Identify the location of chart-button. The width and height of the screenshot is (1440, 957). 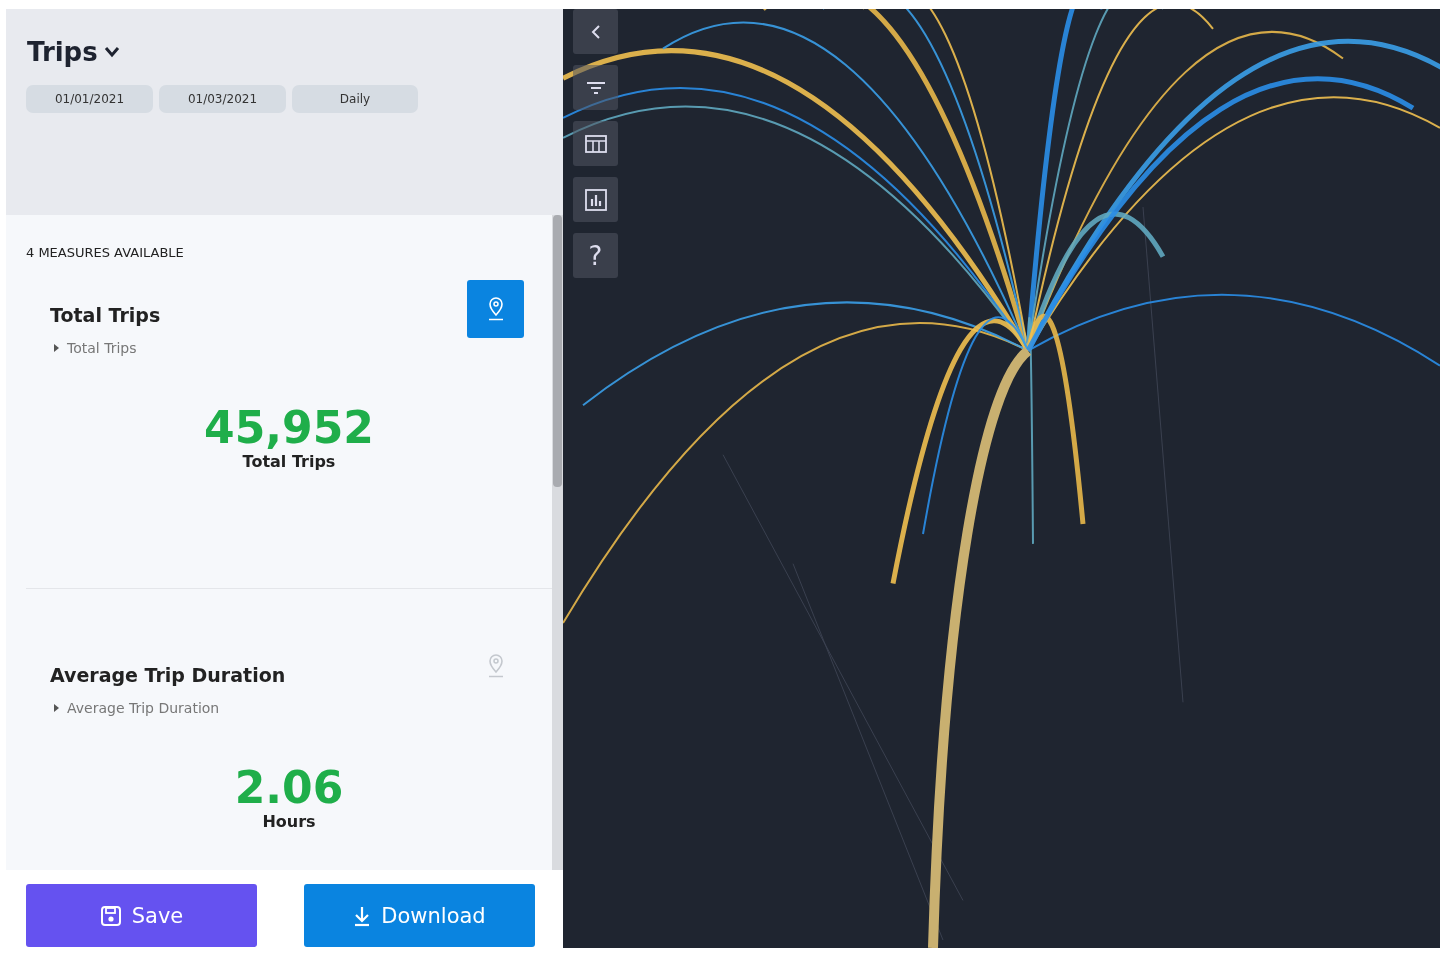
(595, 199).